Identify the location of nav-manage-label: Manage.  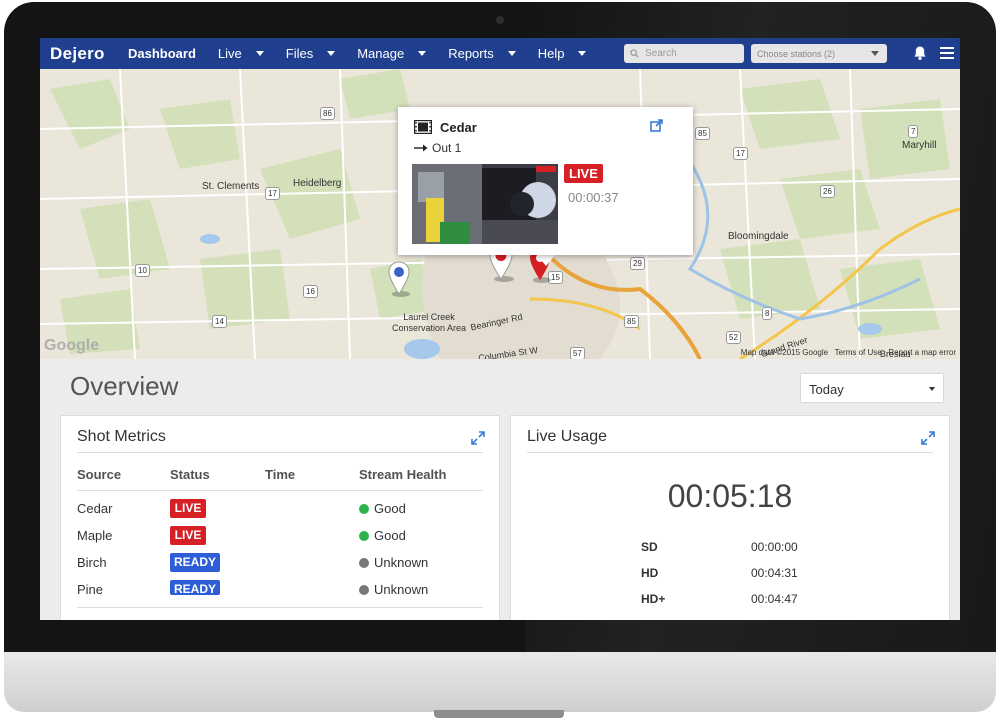
(381, 53).